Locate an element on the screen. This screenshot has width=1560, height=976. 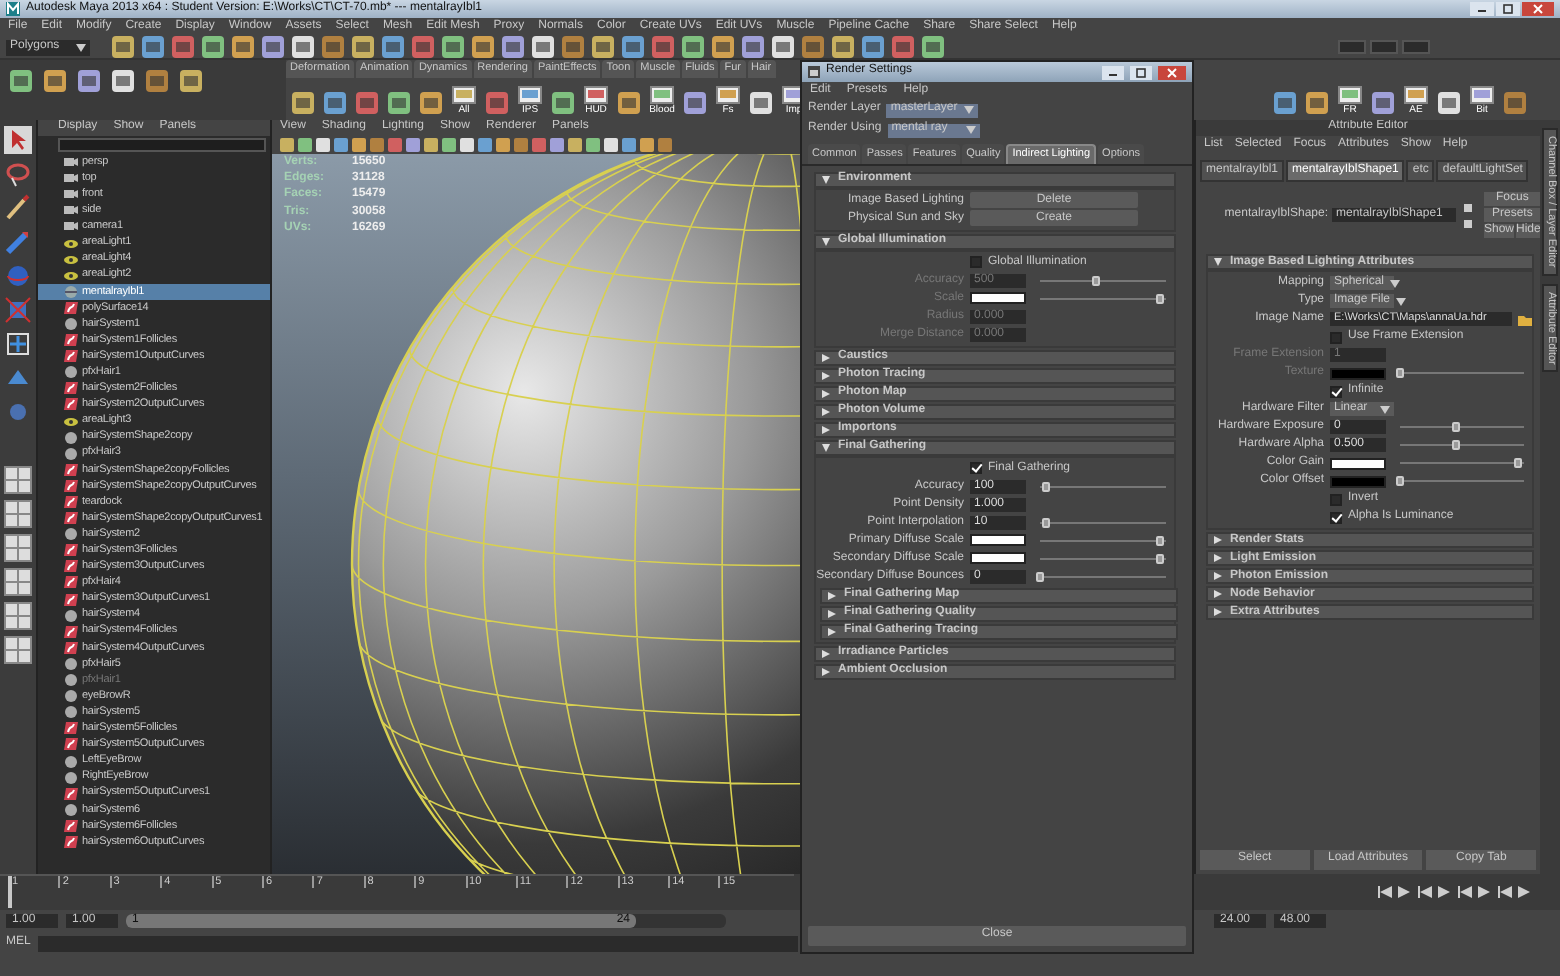
command-field is located at coordinates (418, 943).